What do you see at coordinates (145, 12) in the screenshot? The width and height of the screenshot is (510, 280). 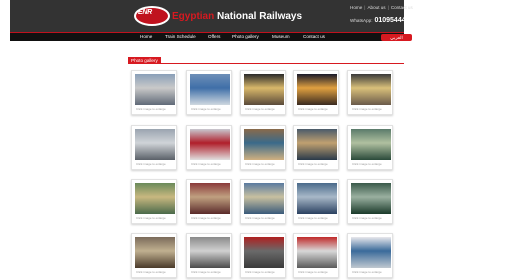 I see `logo-text: ENR` at bounding box center [145, 12].